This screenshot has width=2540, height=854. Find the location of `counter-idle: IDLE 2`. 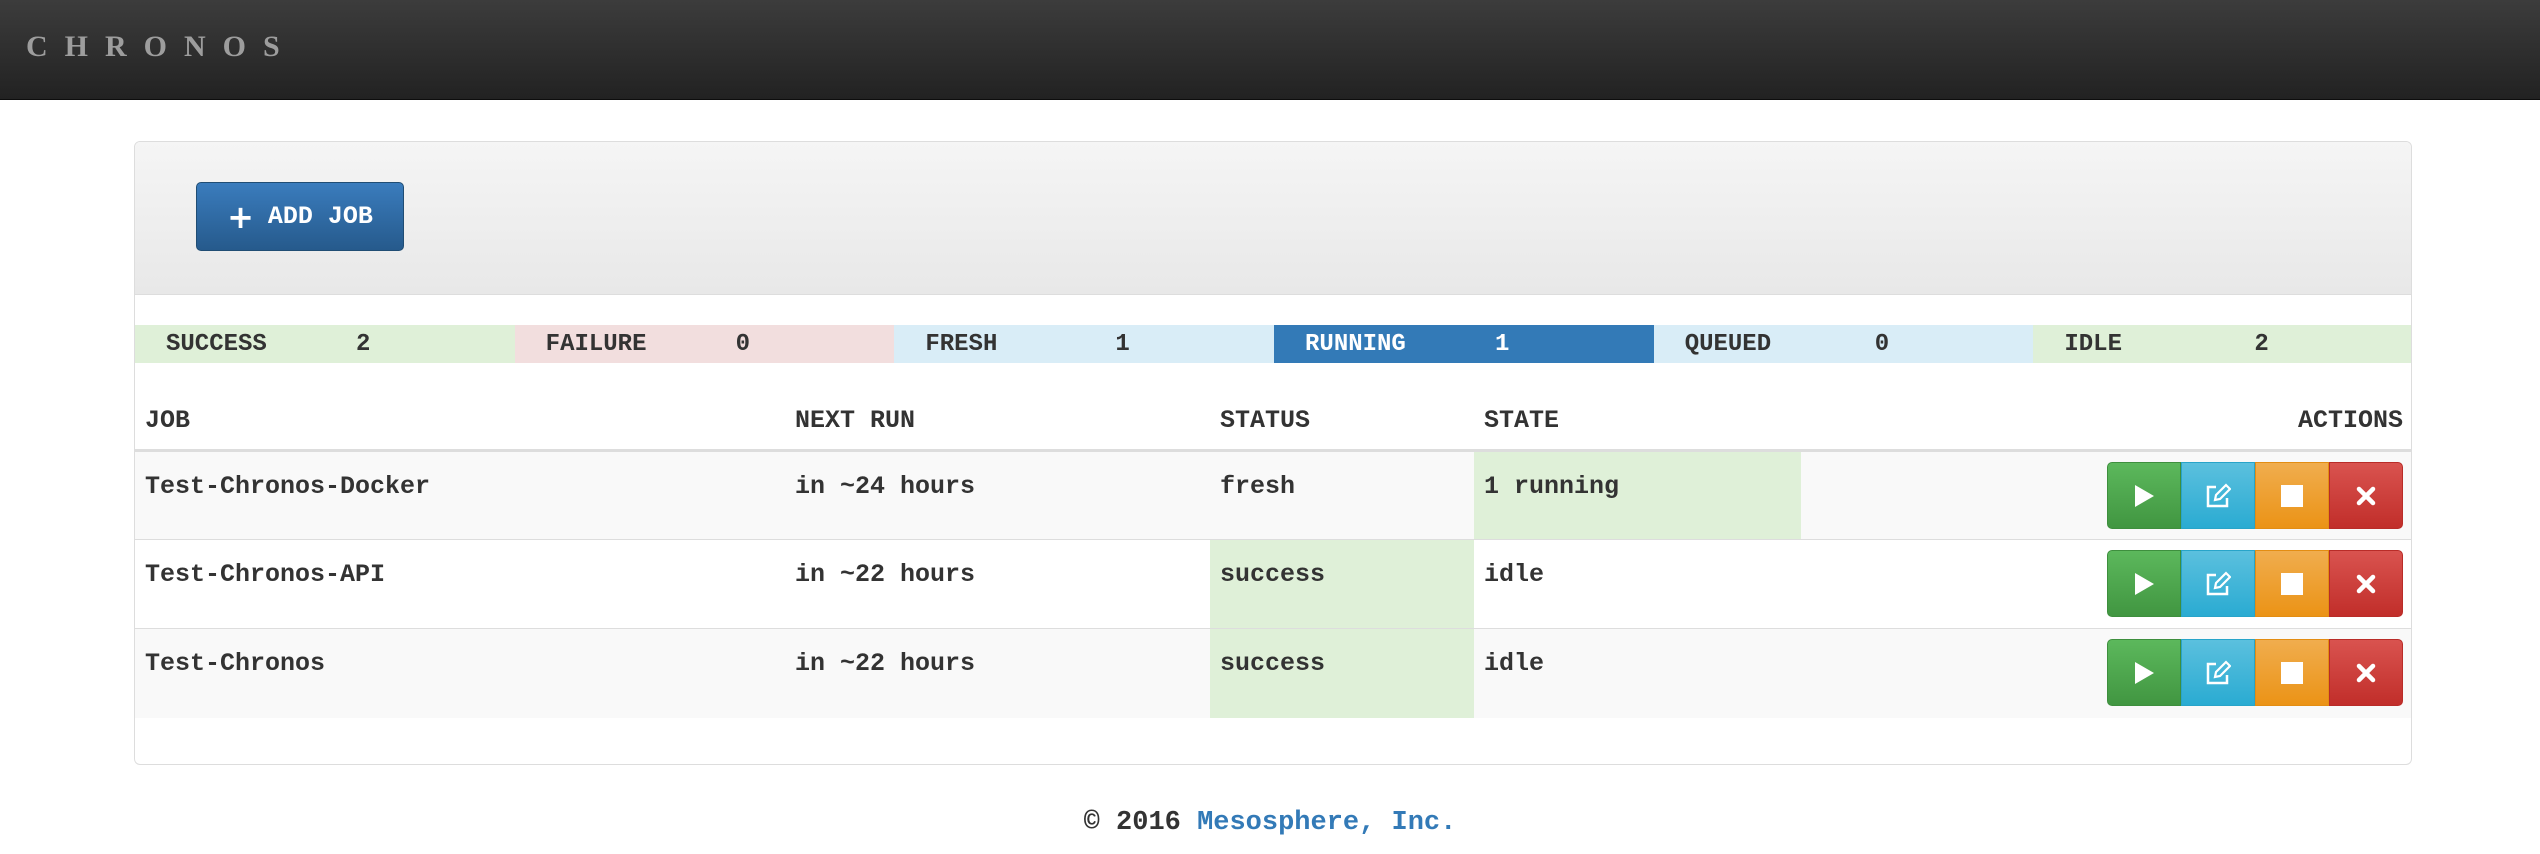

counter-idle: IDLE 2 is located at coordinates (2222, 344).